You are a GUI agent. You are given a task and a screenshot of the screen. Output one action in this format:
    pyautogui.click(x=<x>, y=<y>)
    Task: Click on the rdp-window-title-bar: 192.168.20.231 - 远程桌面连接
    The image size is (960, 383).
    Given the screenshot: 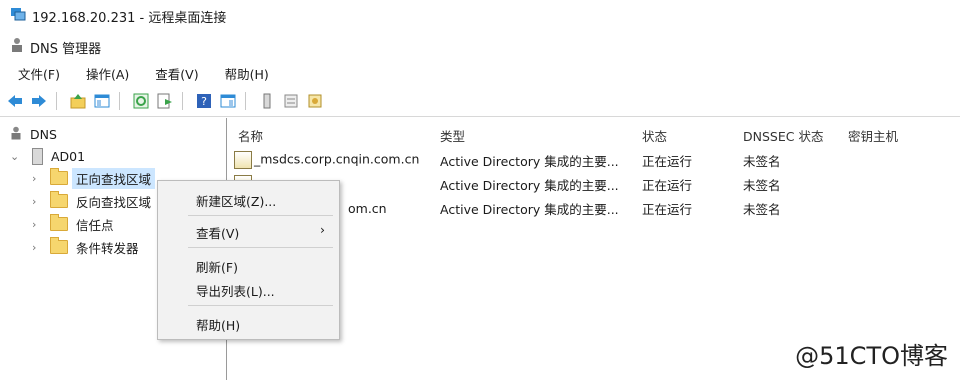 What is the action you would take?
    pyautogui.click(x=480, y=16)
    